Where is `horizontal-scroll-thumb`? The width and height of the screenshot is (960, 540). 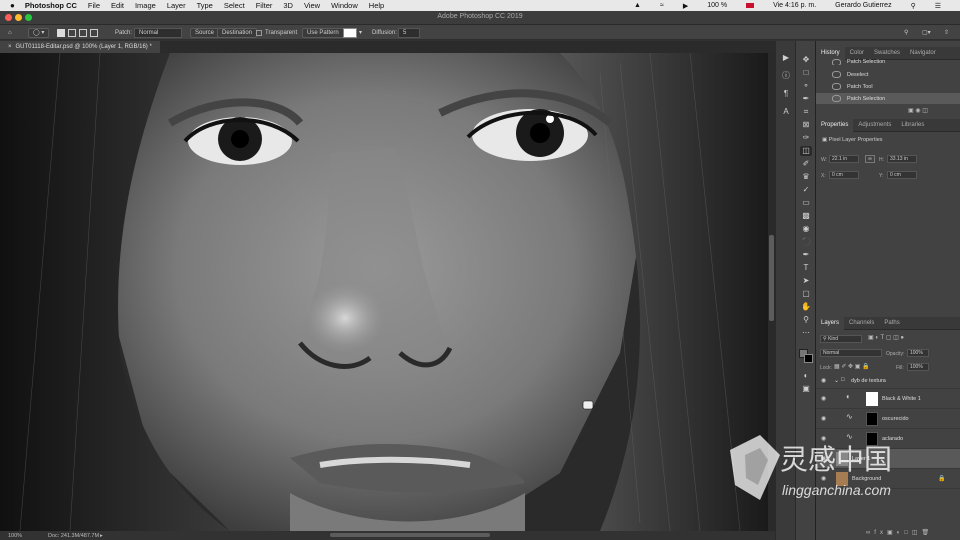 horizontal-scroll-thumb is located at coordinates (410, 535).